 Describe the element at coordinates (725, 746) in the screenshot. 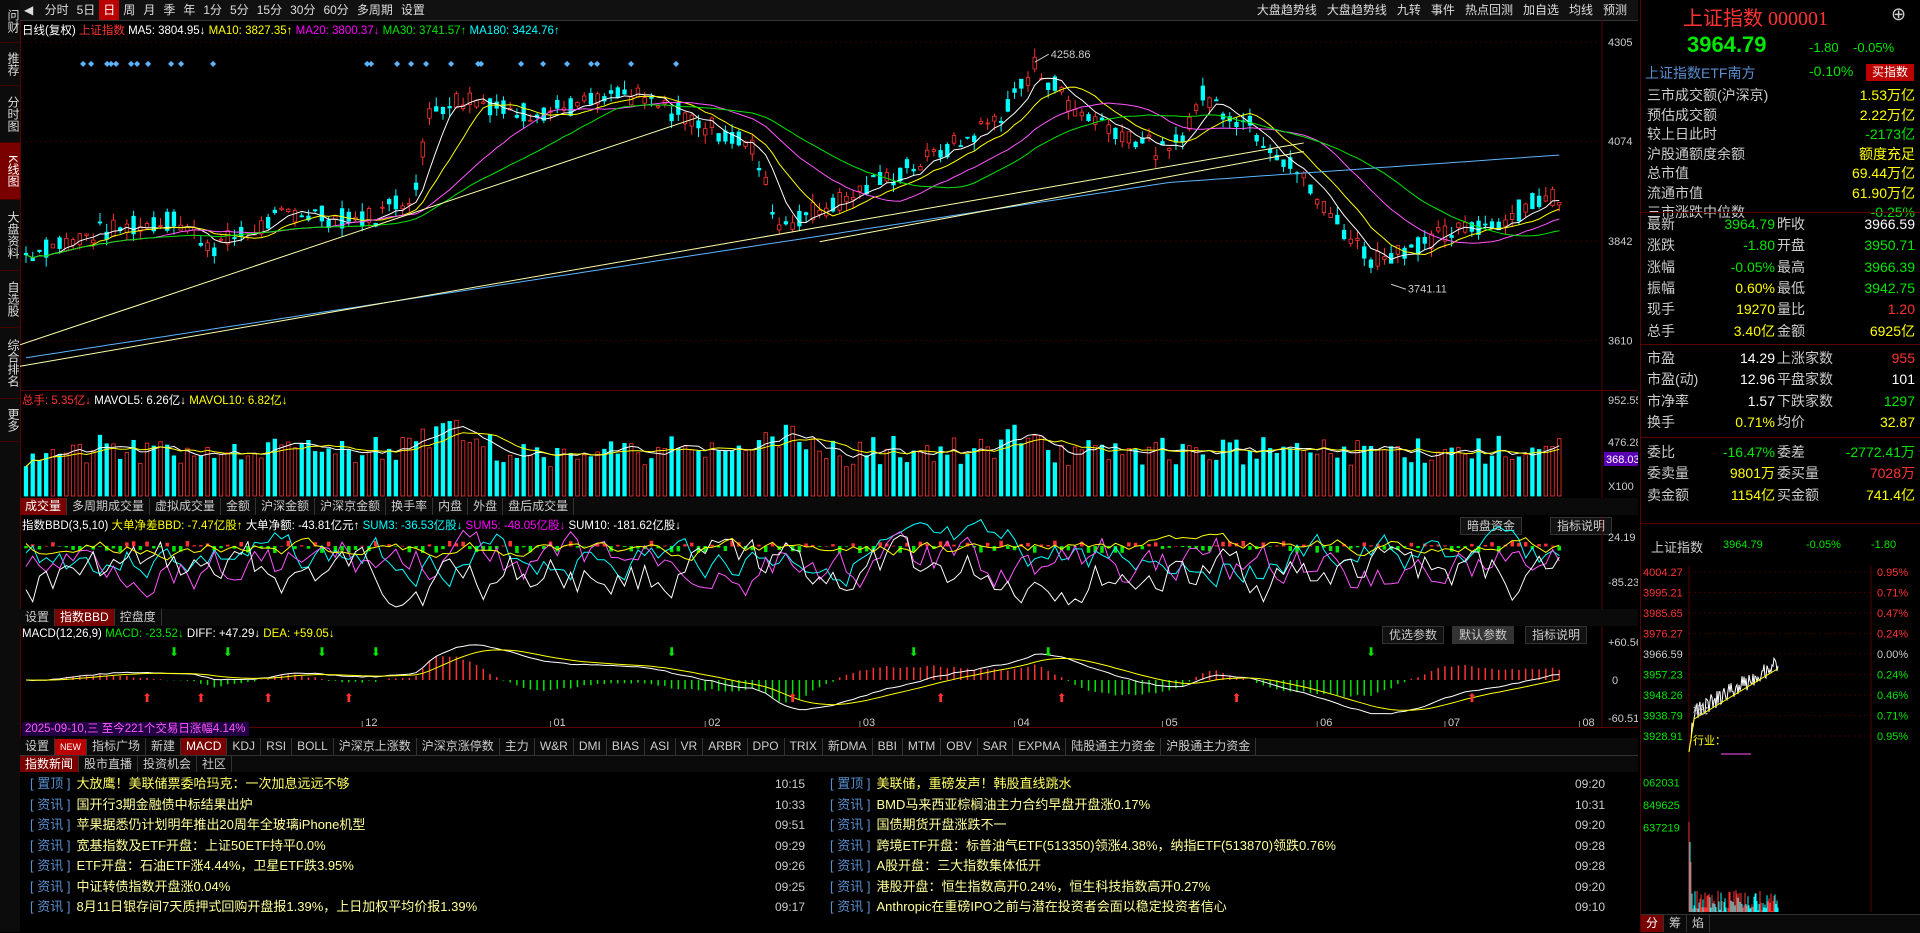

I see `indicator_tabs-tab-16: ARBR` at that location.